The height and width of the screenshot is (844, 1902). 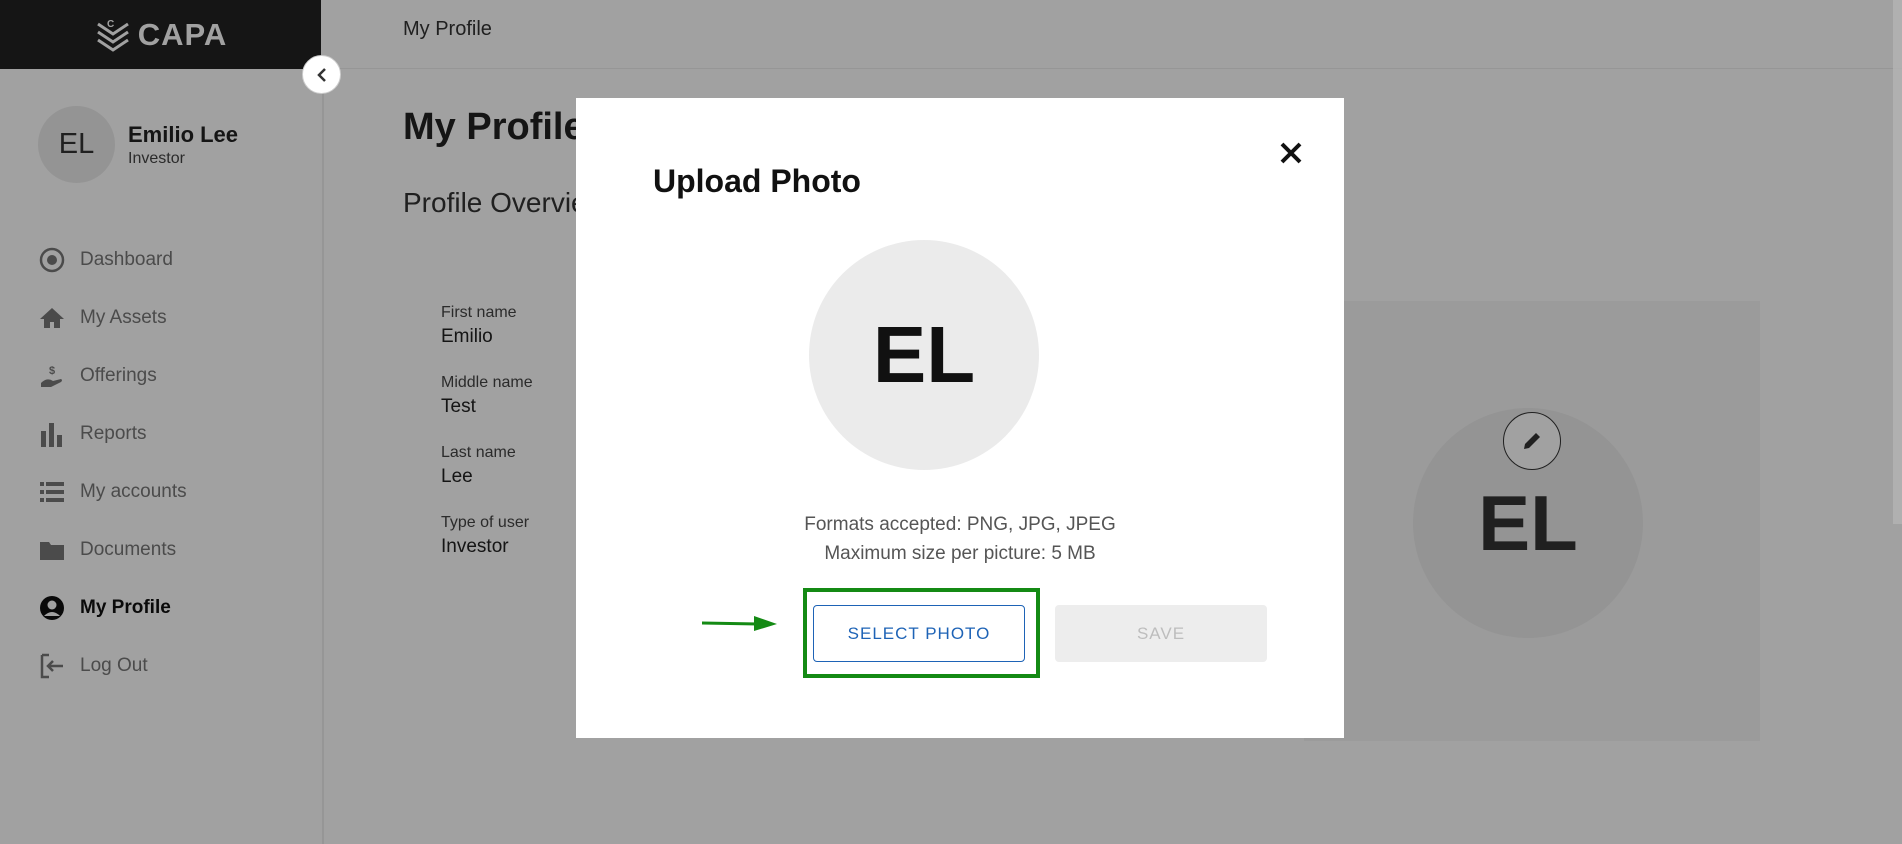 I want to click on save-button: SAVE, so click(x=1161, y=633).